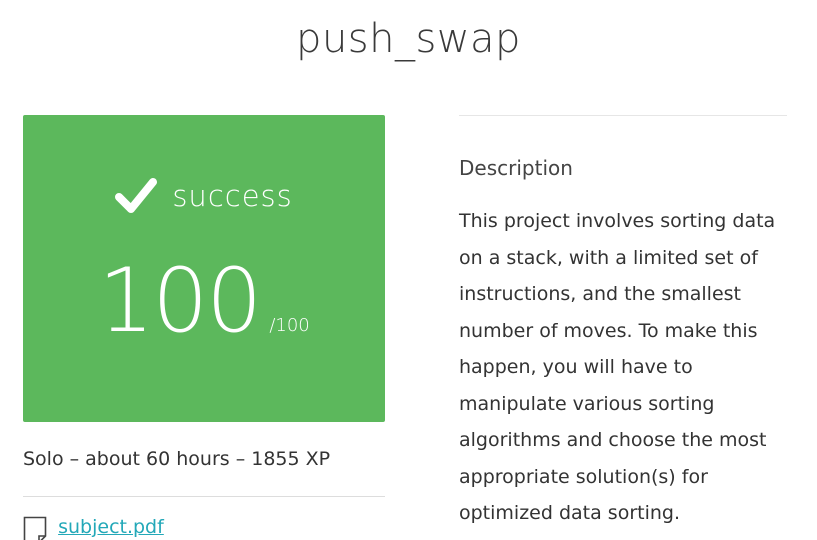 The image size is (817, 540). I want to click on description-heading: Description, so click(516, 168).